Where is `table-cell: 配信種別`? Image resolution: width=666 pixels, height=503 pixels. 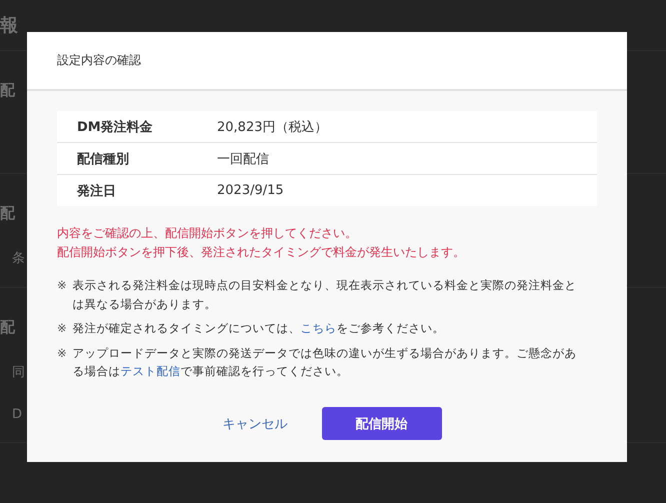
table-cell: 配信種別 is located at coordinates (137, 158).